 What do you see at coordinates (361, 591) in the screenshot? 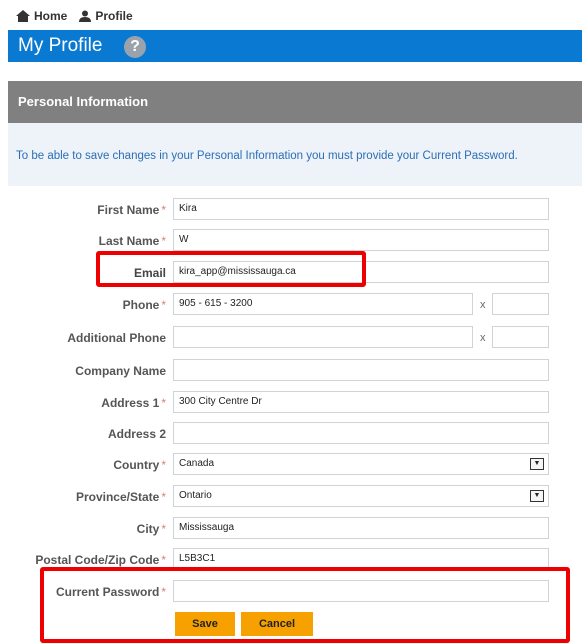
I see `current-password-field` at bounding box center [361, 591].